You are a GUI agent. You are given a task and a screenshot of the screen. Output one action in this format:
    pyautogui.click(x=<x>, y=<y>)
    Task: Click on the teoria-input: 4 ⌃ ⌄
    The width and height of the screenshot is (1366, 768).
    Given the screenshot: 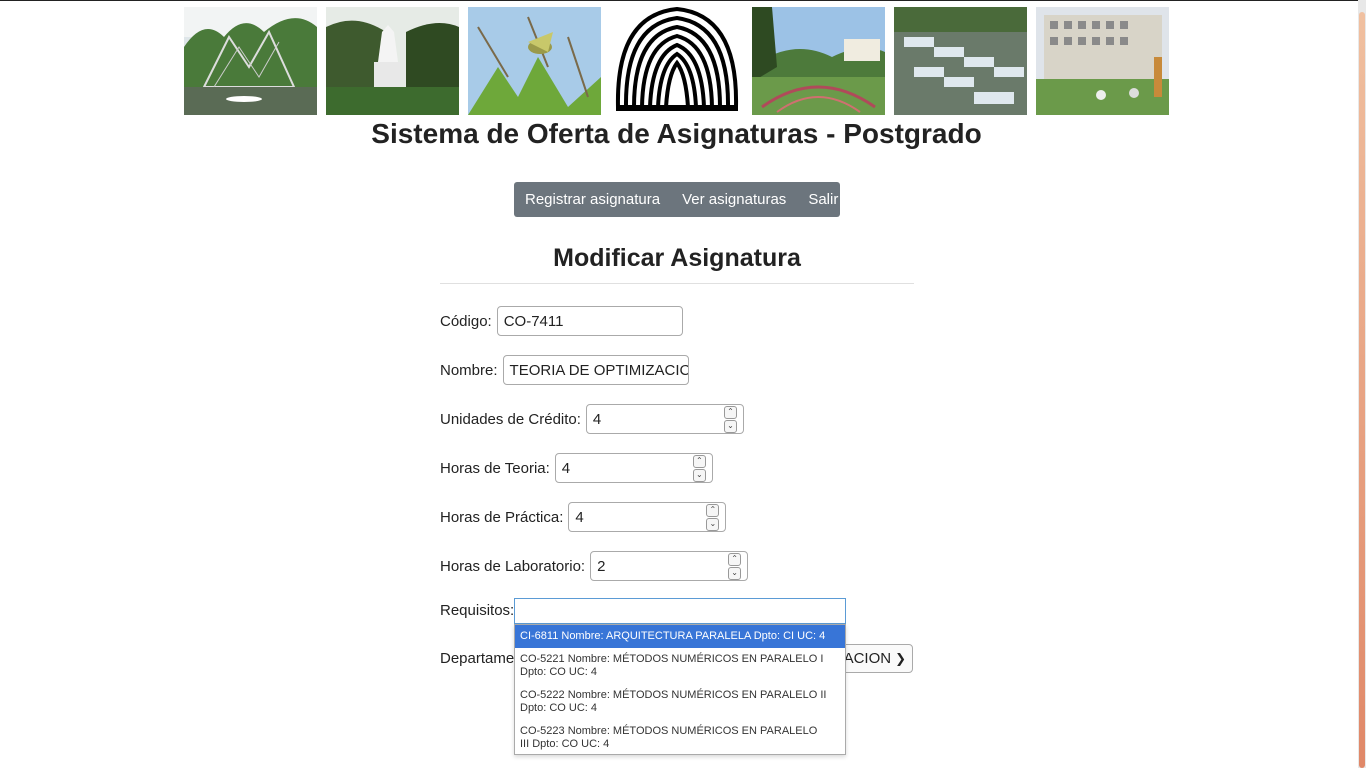 What is the action you would take?
    pyautogui.click(x=633, y=468)
    